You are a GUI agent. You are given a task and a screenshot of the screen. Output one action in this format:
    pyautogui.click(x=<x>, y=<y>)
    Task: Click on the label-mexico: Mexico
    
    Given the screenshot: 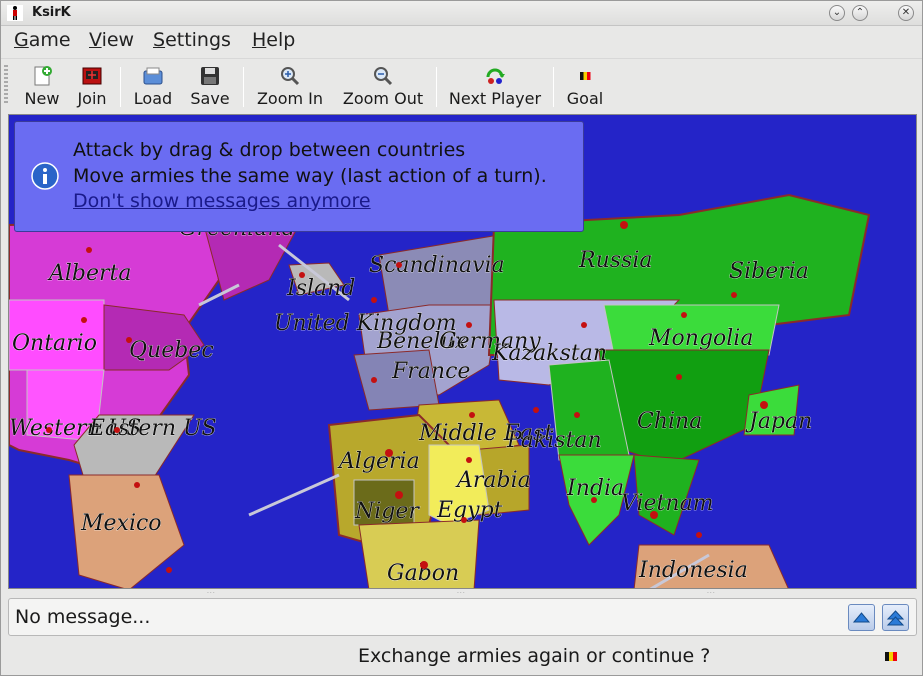 What is the action you would take?
    pyautogui.click(x=121, y=523)
    